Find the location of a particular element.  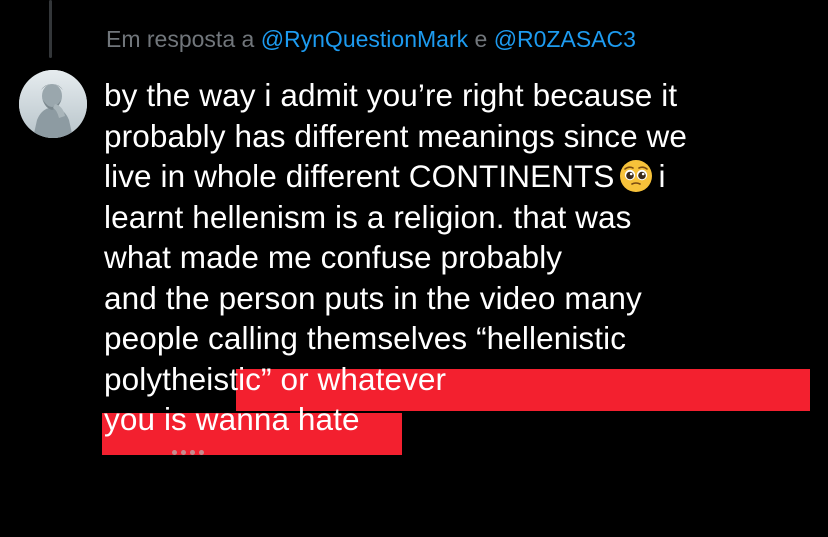

statue-avatar-icon is located at coordinates (53, 104).